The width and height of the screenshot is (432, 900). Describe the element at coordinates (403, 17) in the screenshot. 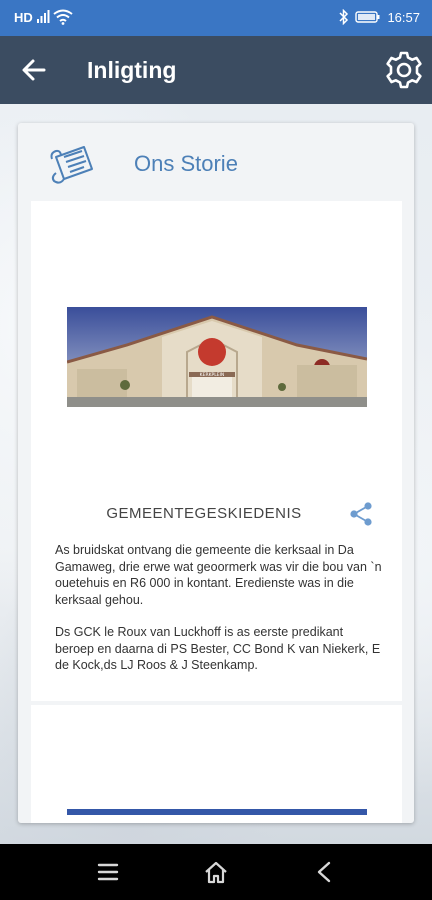

I see `clock: 16:57` at that location.